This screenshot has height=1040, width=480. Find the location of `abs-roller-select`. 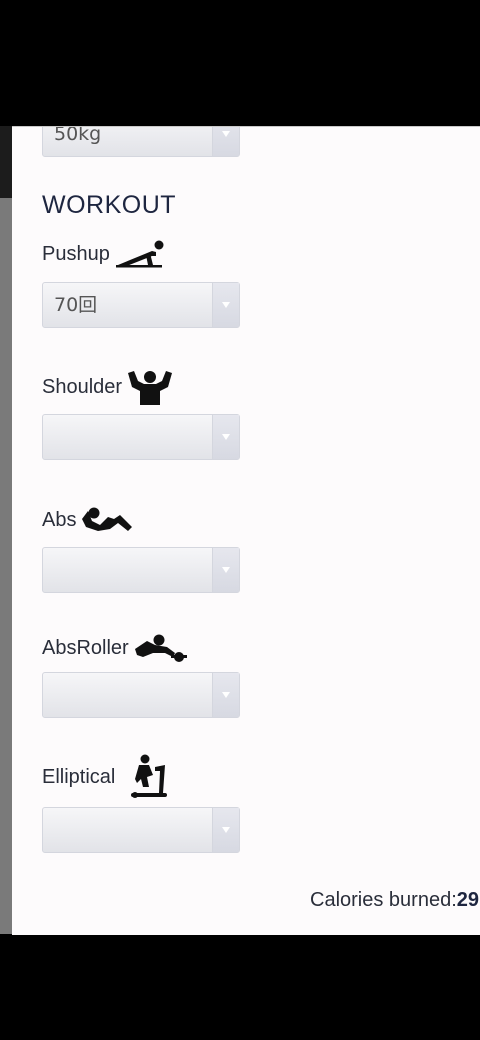

abs-roller-select is located at coordinates (141, 695).